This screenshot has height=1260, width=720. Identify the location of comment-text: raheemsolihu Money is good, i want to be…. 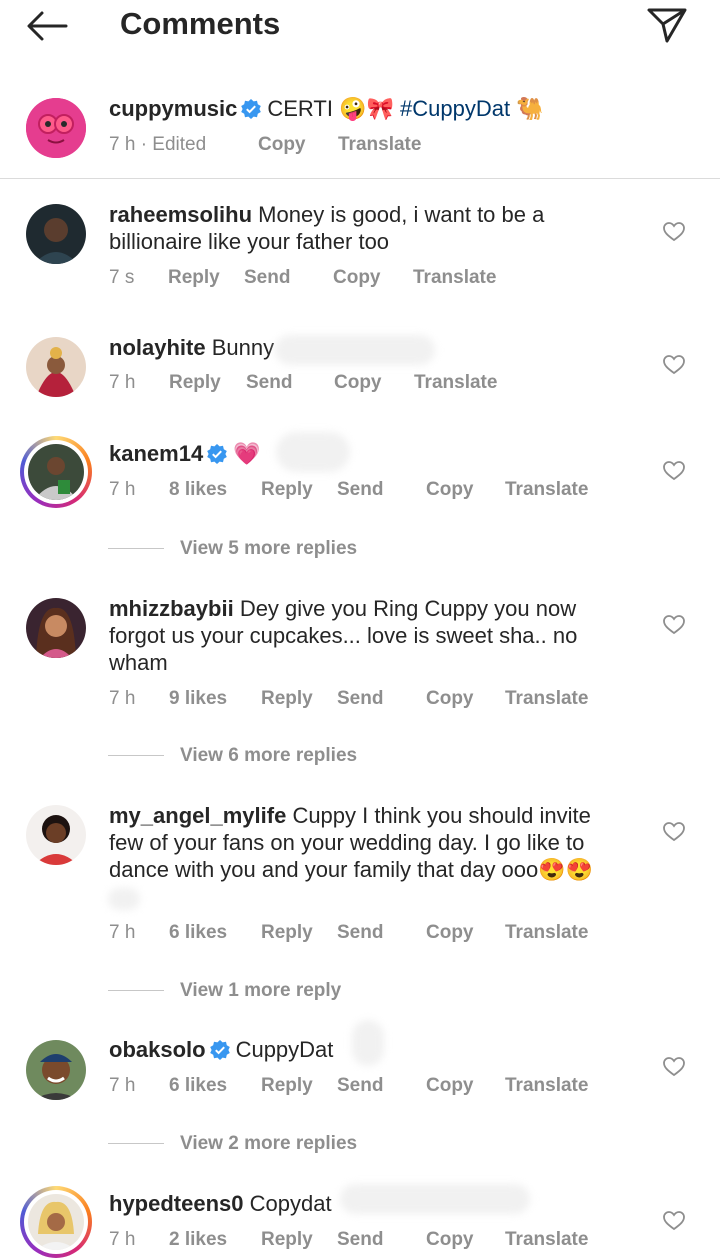
(369, 228).